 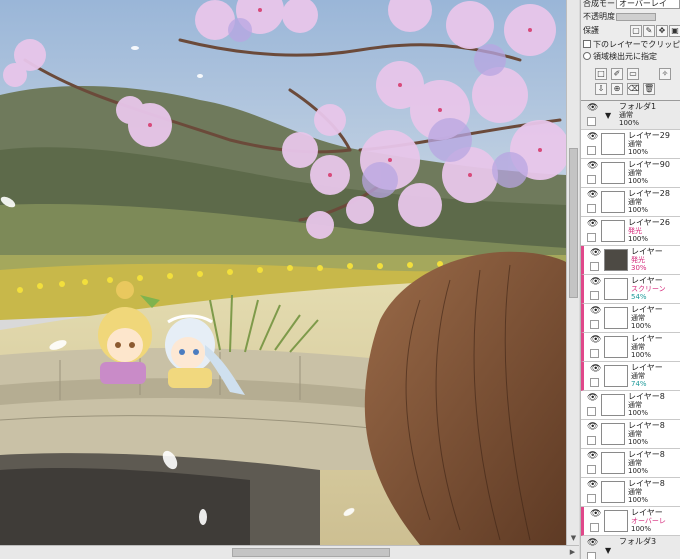 I want to click on transfer-down-icon: ⇩, so click(x=601, y=89).